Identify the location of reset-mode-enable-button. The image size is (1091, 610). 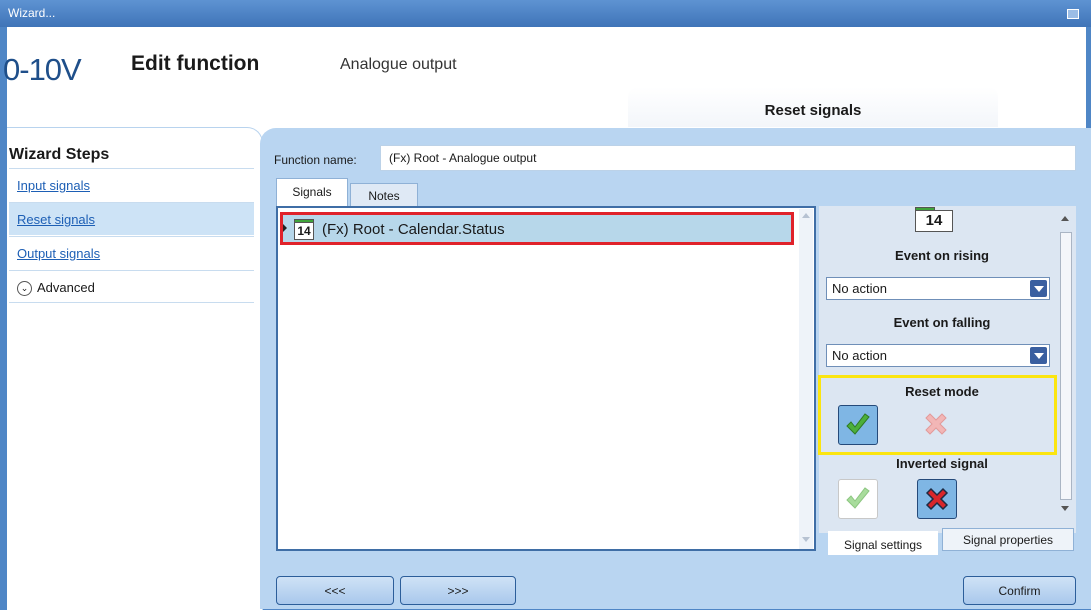
(858, 425).